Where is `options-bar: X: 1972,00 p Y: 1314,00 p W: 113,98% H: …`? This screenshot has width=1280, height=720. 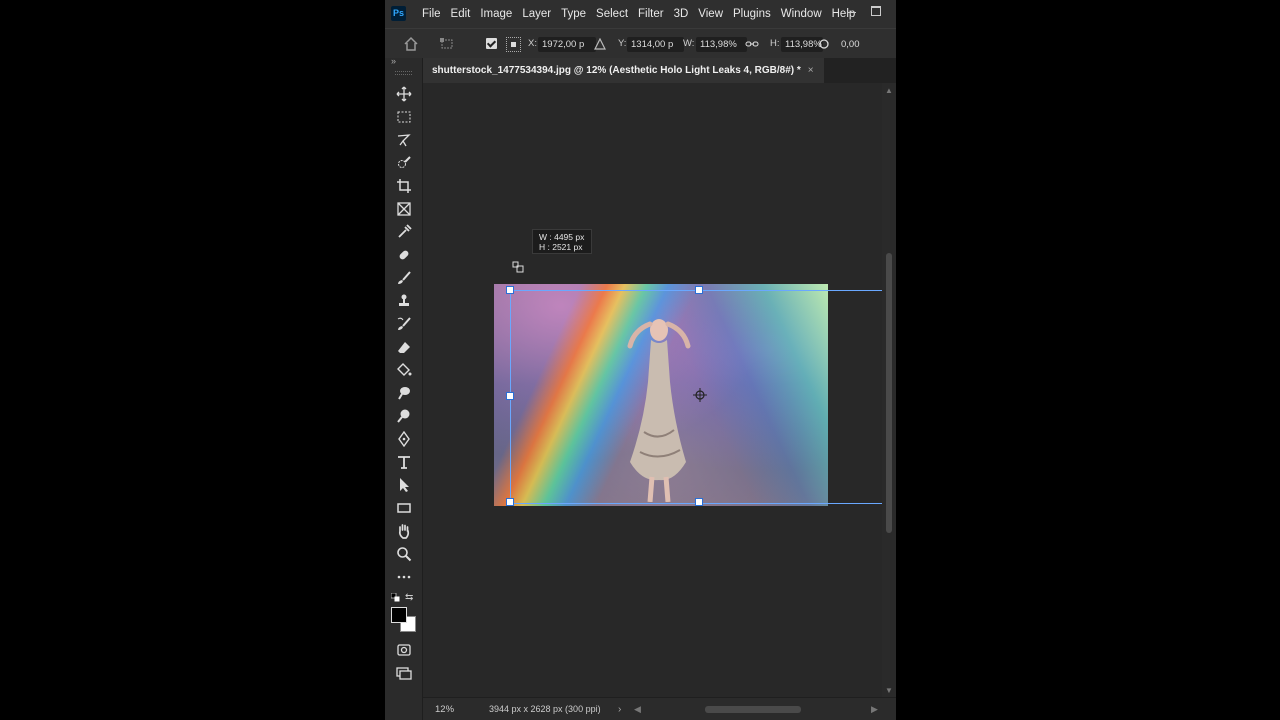 options-bar: X: 1972,00 p Y: 1314,00 p W: 113,98% H: … is located at coordinates (640, 43).